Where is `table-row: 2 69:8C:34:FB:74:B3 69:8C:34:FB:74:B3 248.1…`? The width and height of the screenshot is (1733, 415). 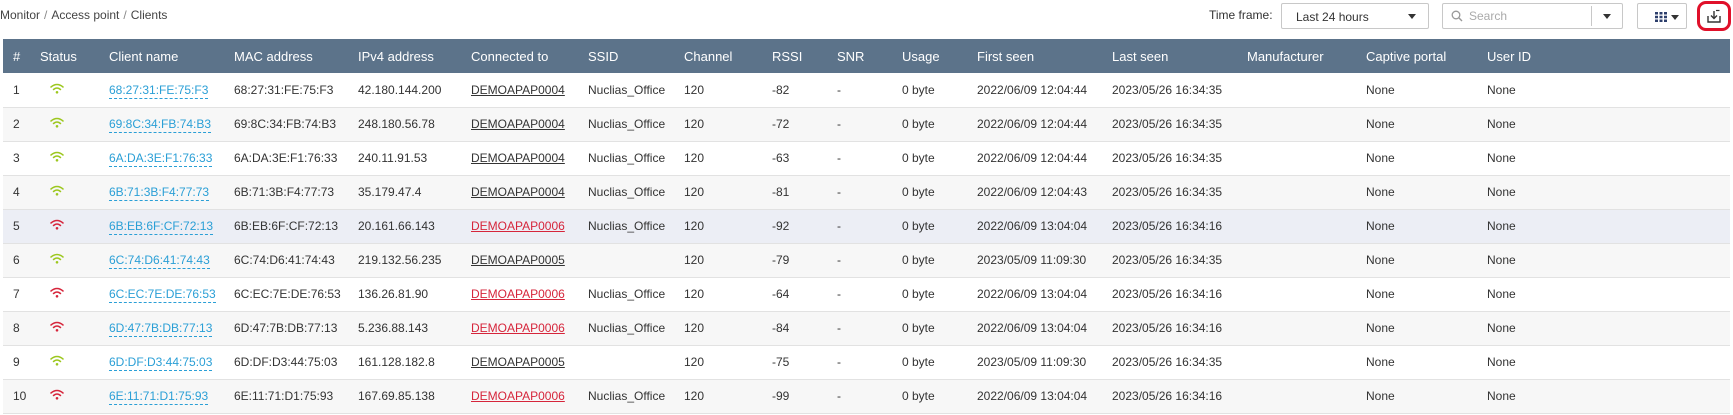
table-row: 2 69:8C:34:FB:74:B3 69:8C:34:FB:74:B3 248.1… is located at coordinates (866, 124).